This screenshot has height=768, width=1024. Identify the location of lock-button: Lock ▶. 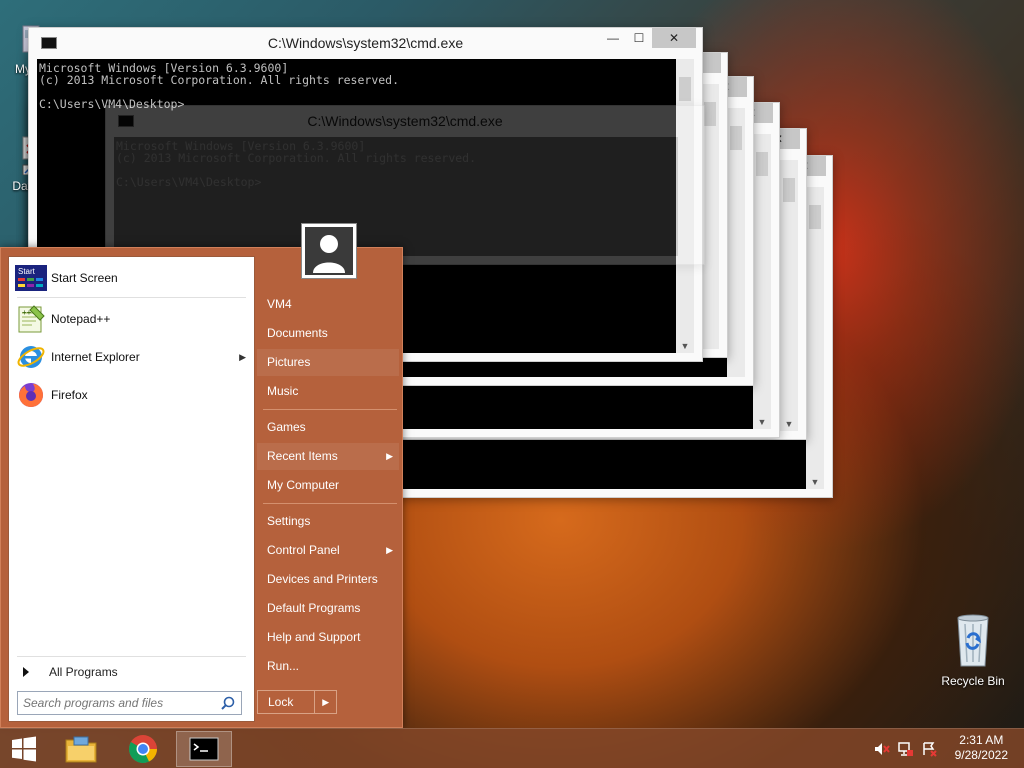
(297, 702).